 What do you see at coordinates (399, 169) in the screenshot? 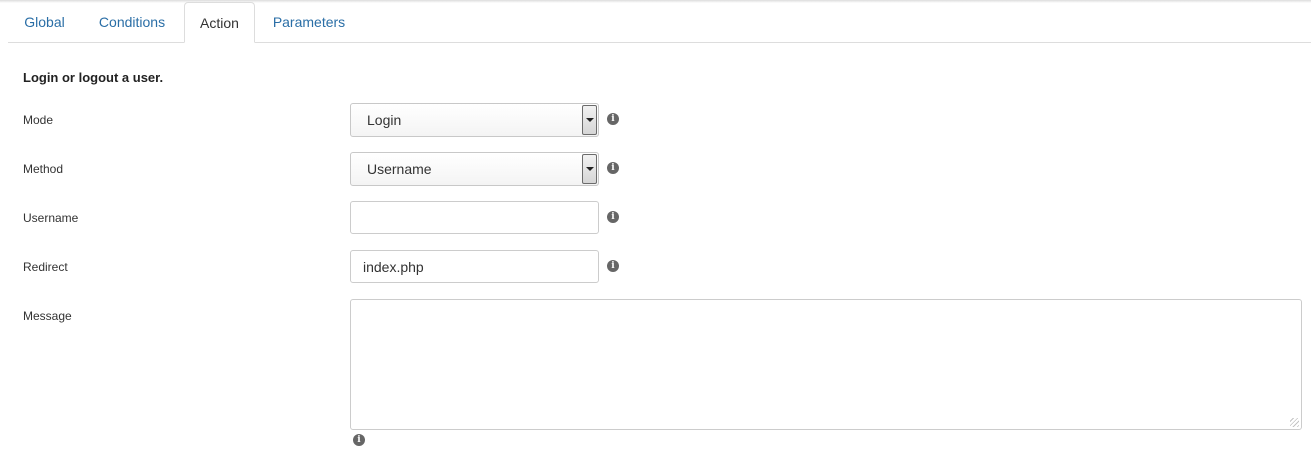
I see `method-select-value: Username` at bounding box center [399, 169].